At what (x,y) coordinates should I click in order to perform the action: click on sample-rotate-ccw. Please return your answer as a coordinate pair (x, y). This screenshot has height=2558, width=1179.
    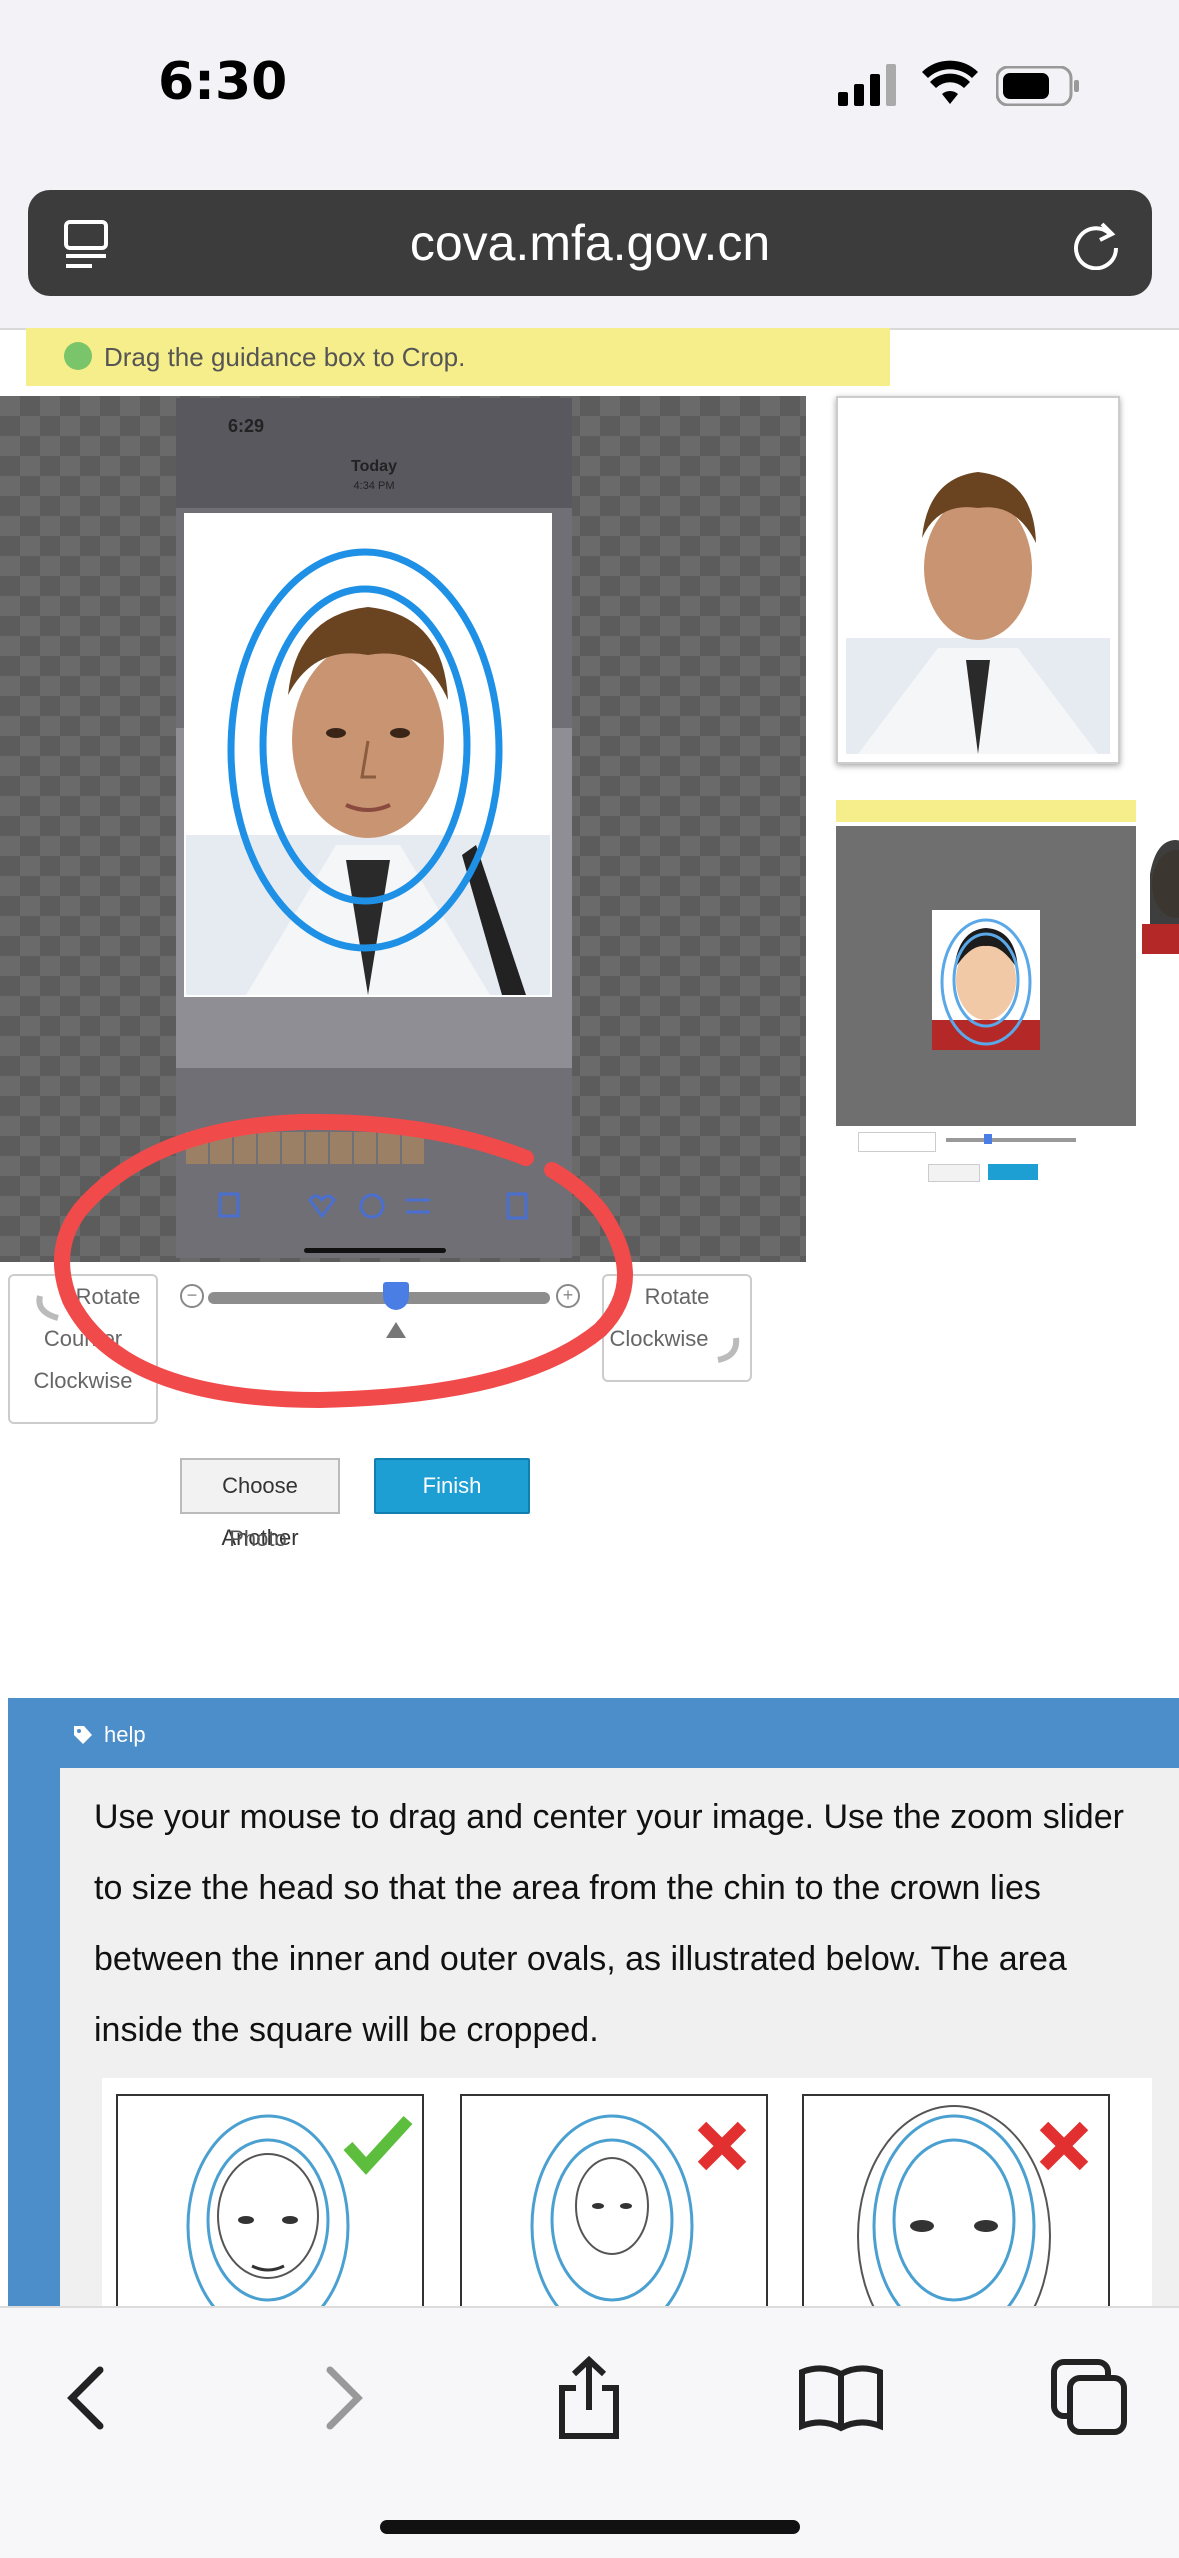
    Looking at the image, I should click on (897, 1142).